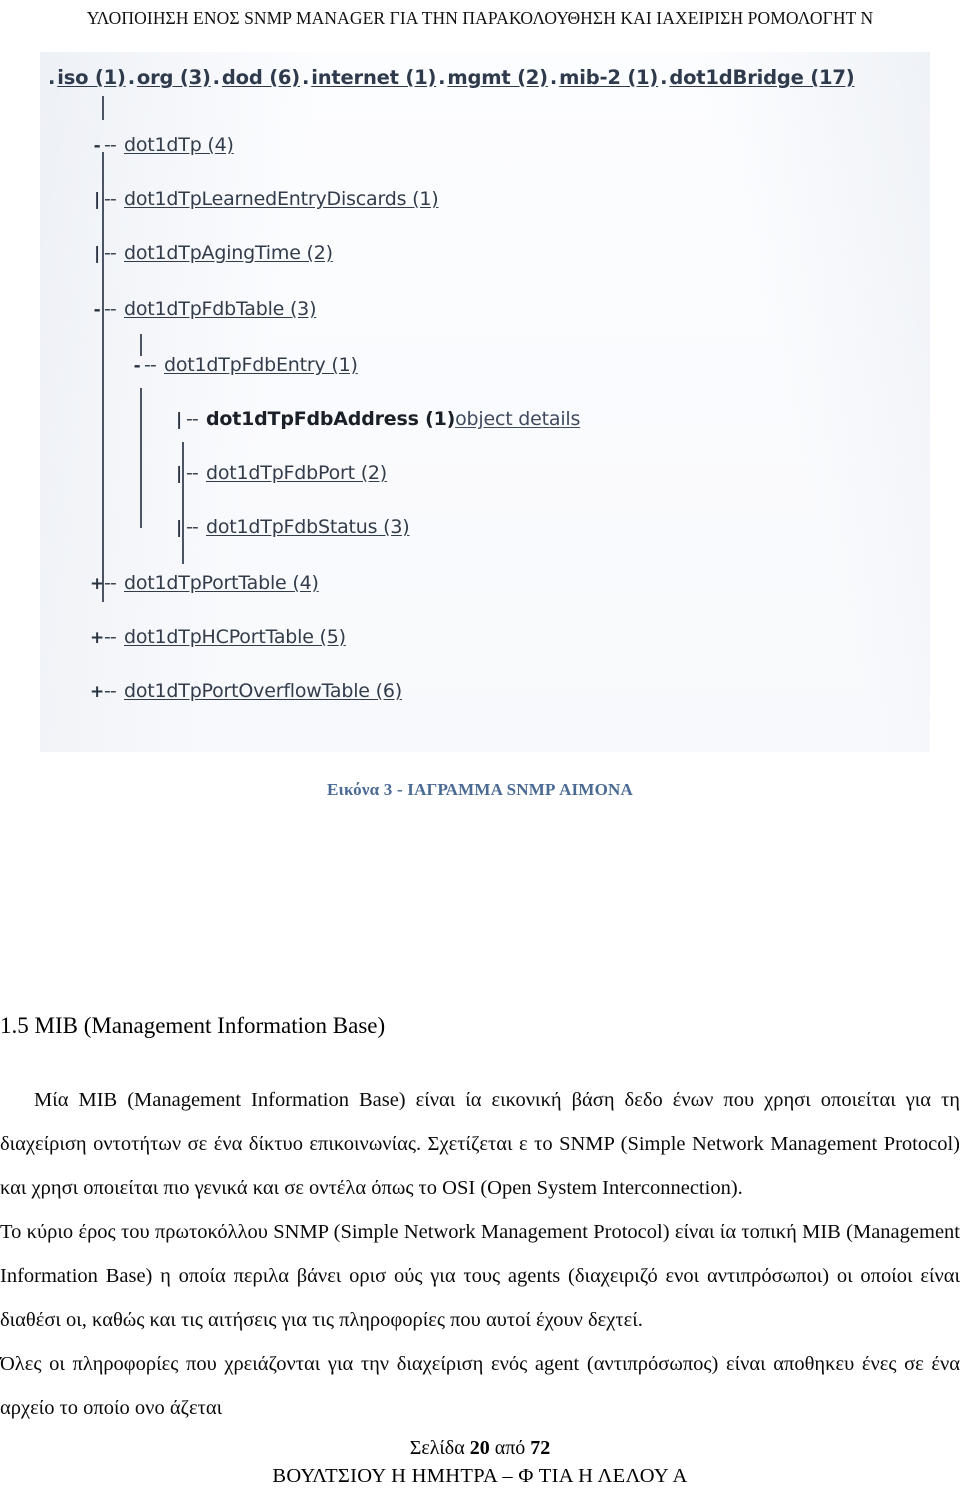 Image resolution: width=960 pixels, height=1497 pixels. I want to click on branch-dash-icon-0: --, so click(110, 145).